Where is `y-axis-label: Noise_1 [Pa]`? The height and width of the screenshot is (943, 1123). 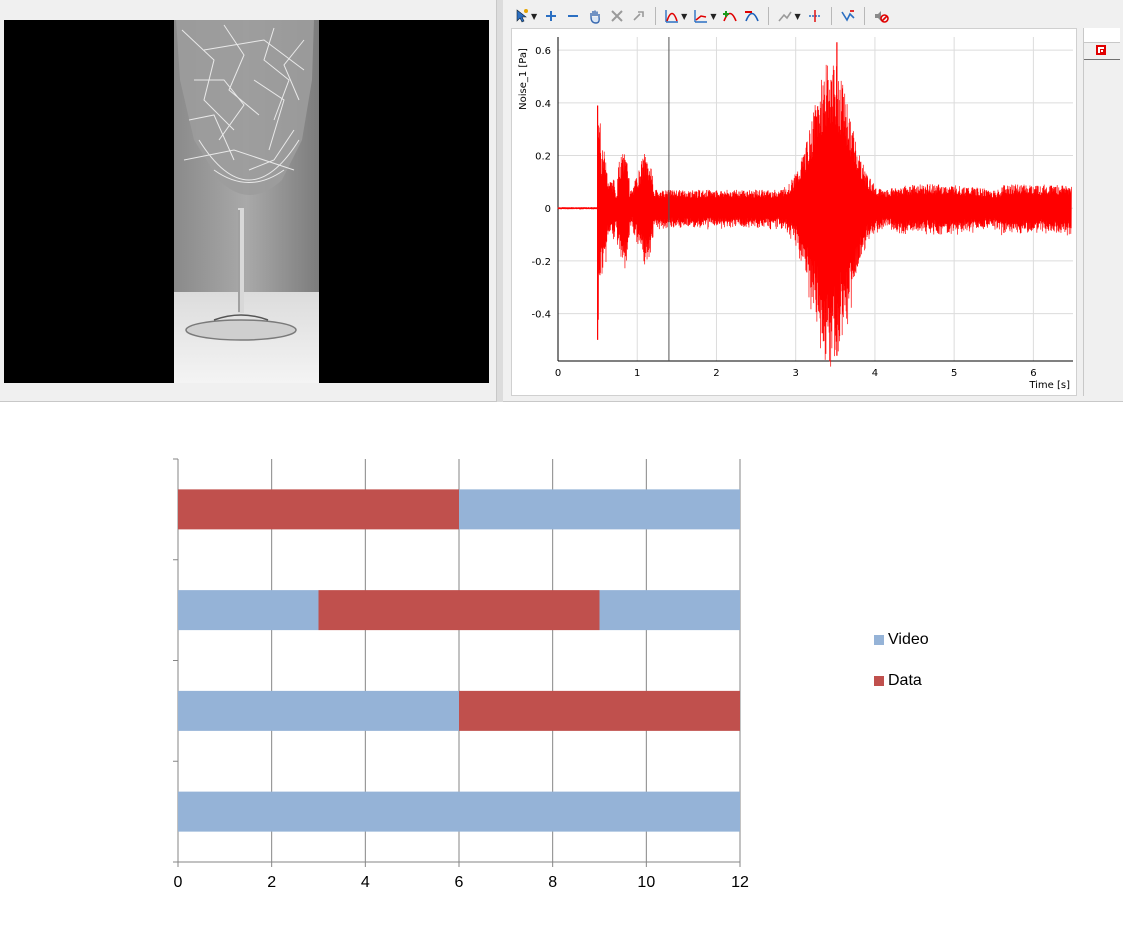 y-axis-label: Noise_1 [Pa] is located at coordinates (523, 79).